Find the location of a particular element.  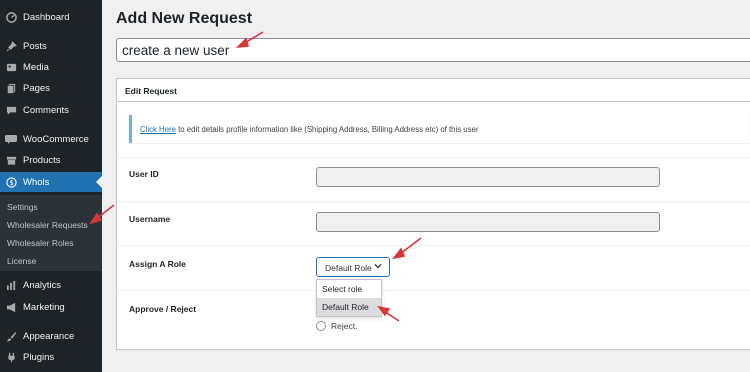

media-icon is located at coordinates (11, 67).